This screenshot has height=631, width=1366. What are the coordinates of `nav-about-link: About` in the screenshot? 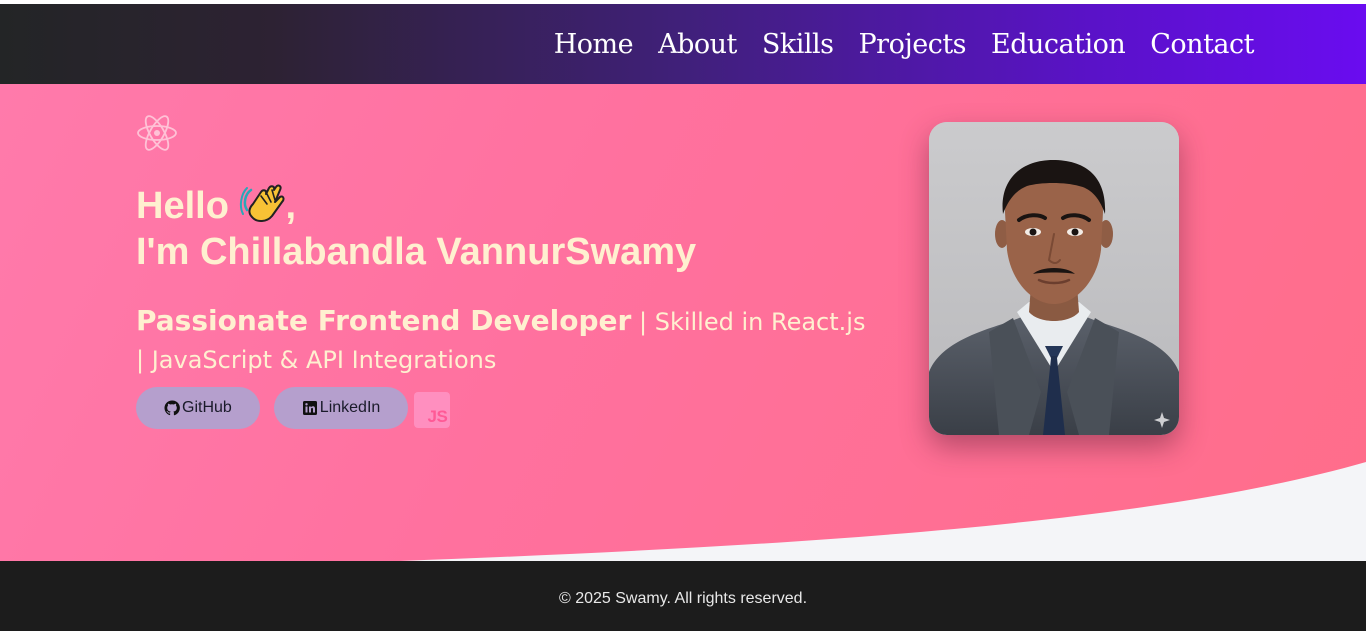 It's located at (697, 44).